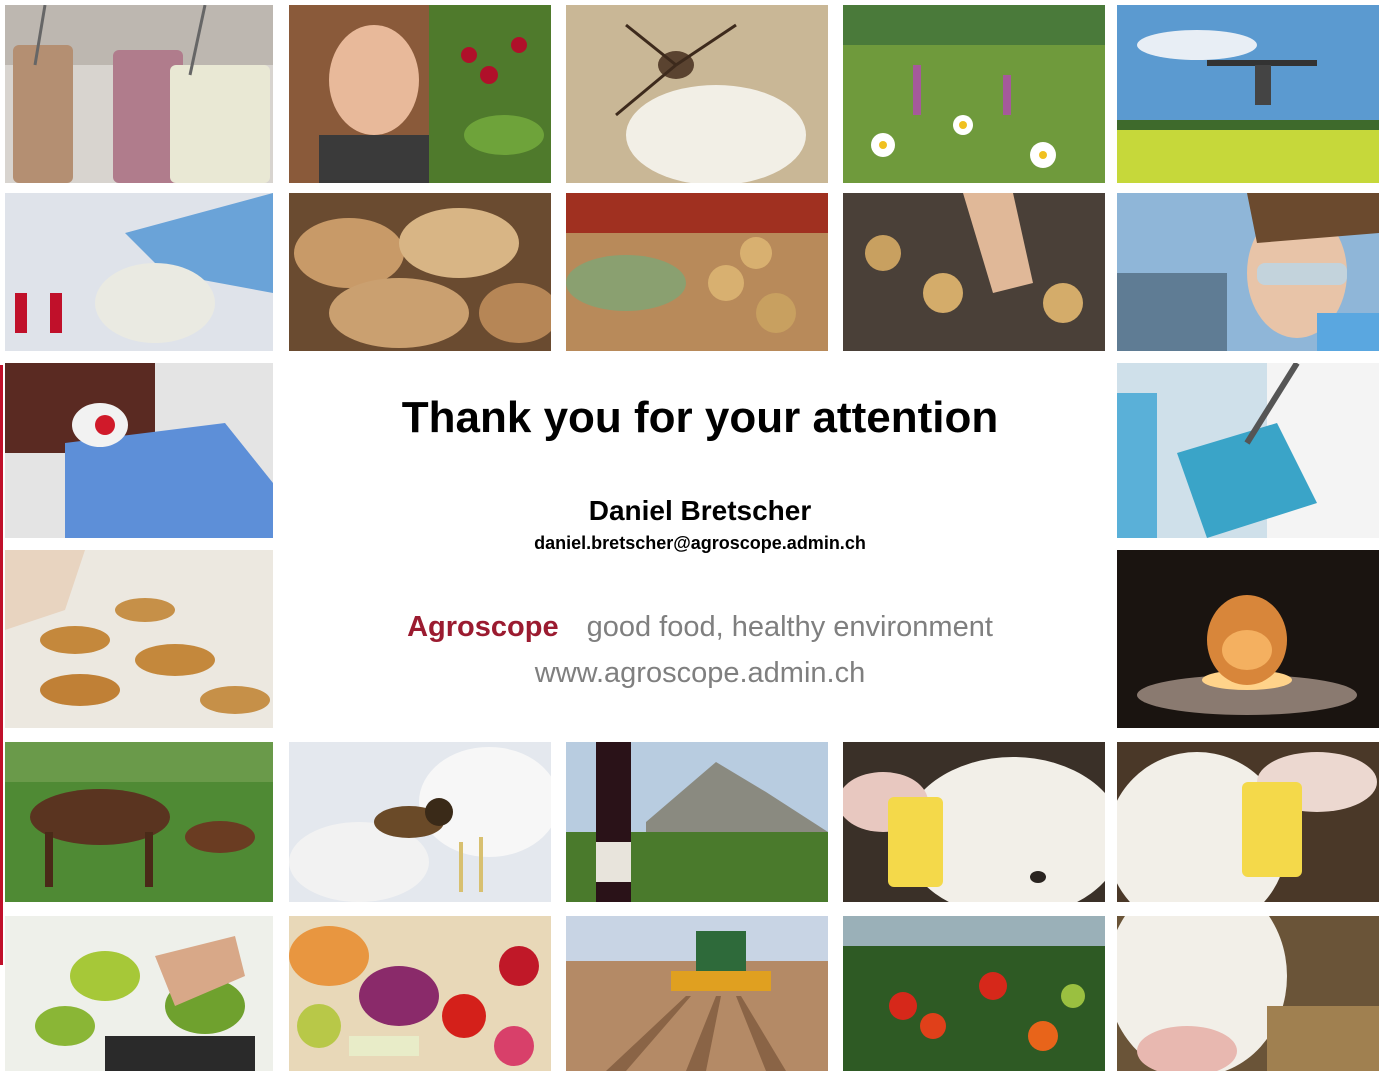 The width and height of the screenshot is (1385, 1071). What do you see at coordinates (139, 272) in the screenshot?
I see `photo-lab-pouring` at bounding box center [139, 272].